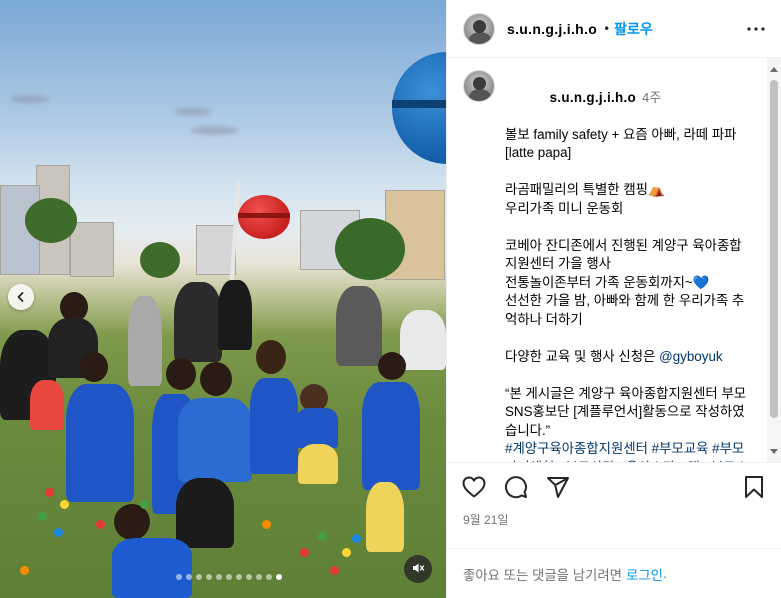  Describe the element at coordinates (582, 356) in the screenshot. I see `caption-inquiry-text: 다양한 교육 및 행사 신청은` at that location.